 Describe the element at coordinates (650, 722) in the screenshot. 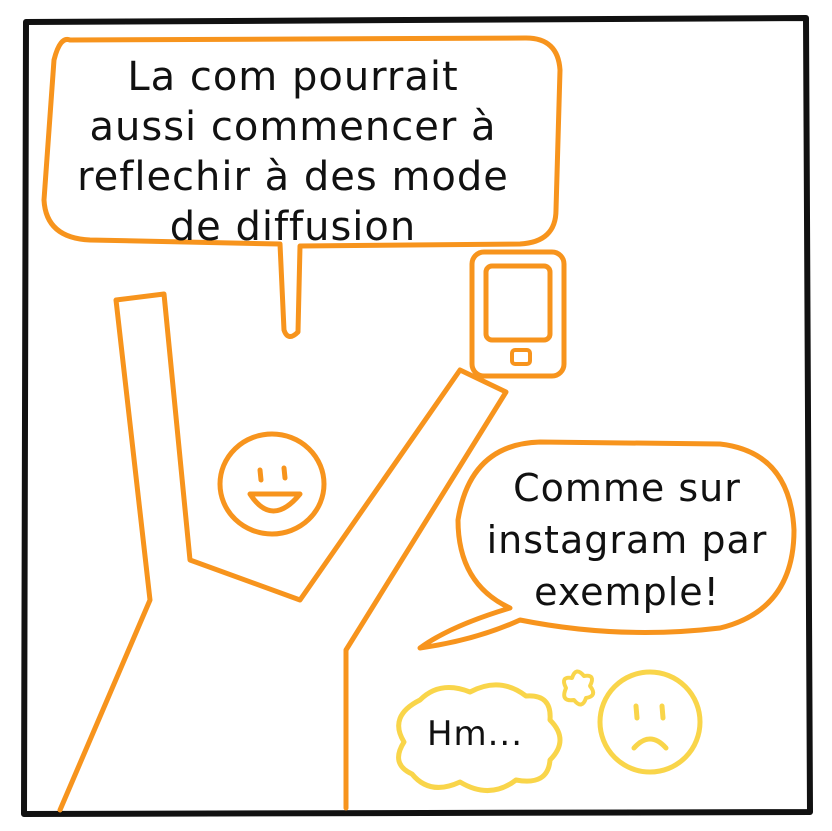

I see `sad-face-icon` at that location.